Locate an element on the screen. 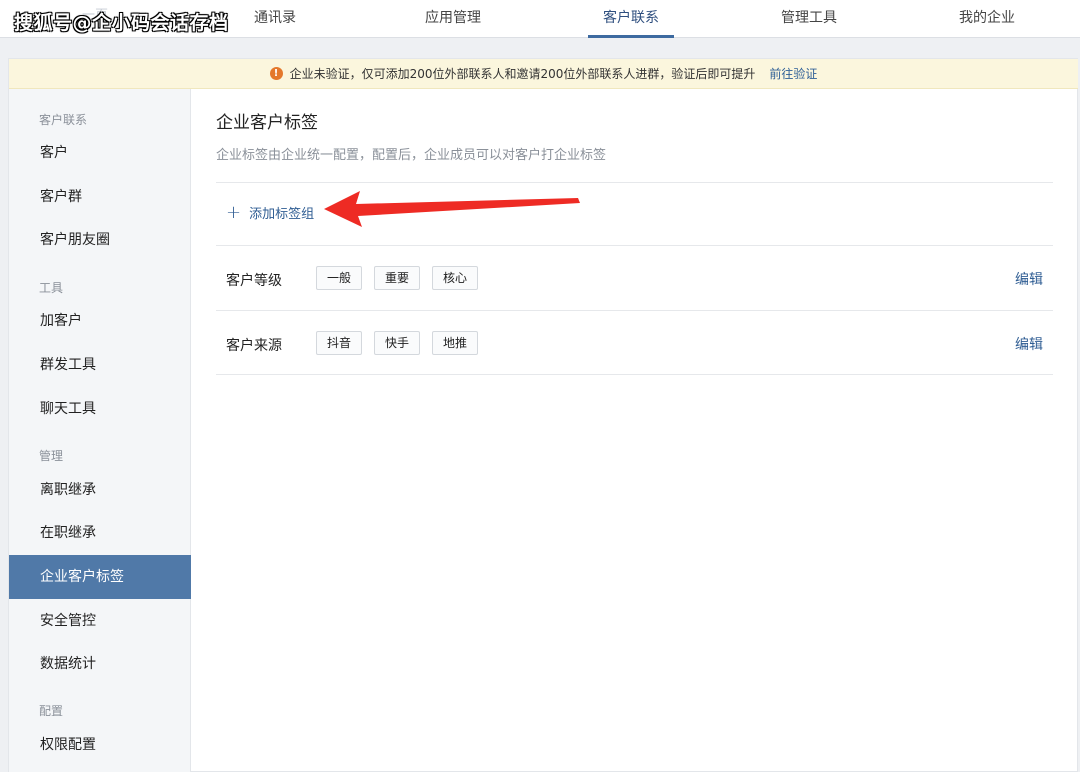 The image size is (1080, 772). plus-icon: + is located at coordinates (234, 212).